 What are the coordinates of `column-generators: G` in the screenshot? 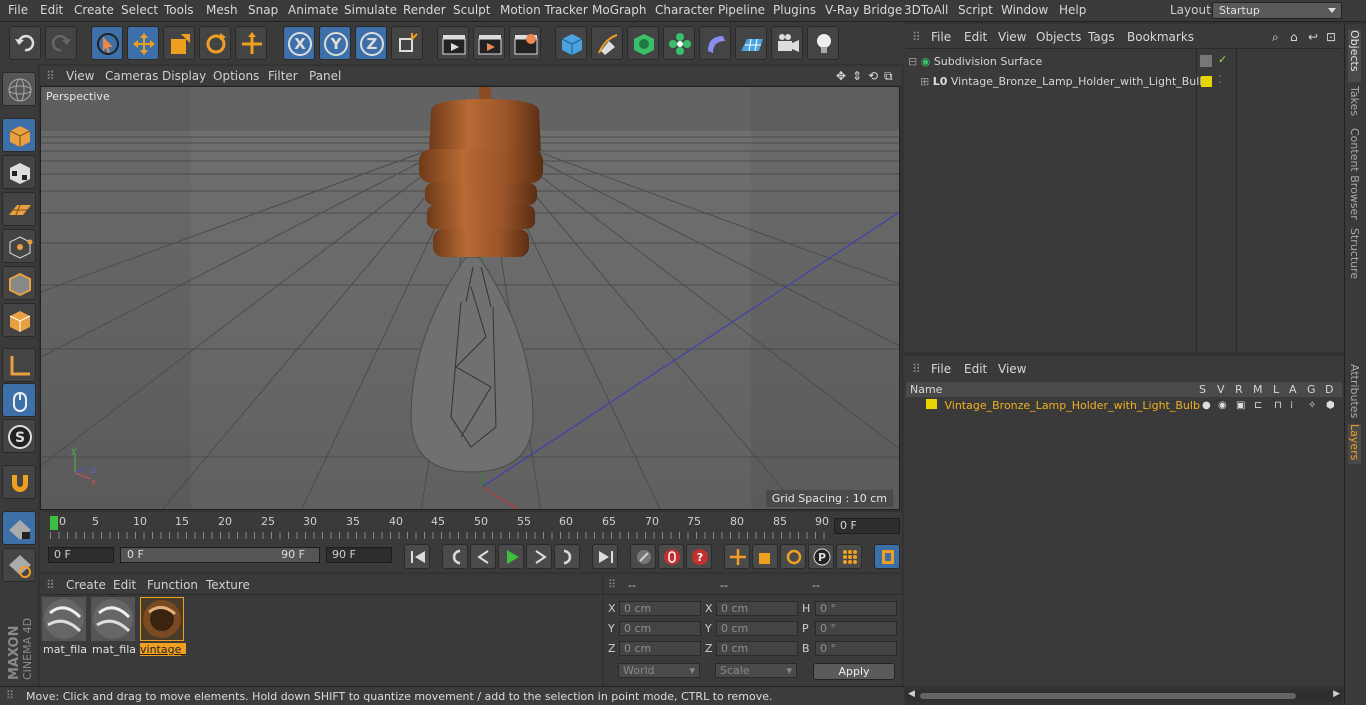 It's located at (1311, 389).